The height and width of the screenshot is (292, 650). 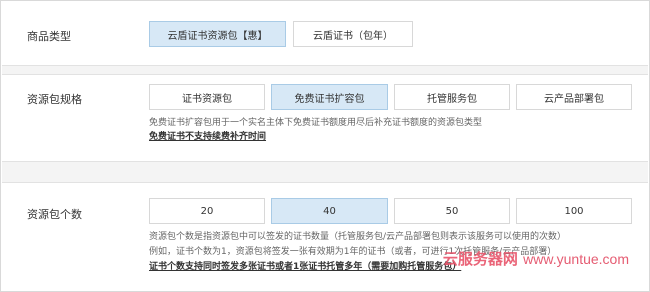 What do you see at coordinates (208, 137) in the screenshot?
I see `pack-spec-note: 免费证书不支持续费补齐时间` at bounding box center [208, 137].